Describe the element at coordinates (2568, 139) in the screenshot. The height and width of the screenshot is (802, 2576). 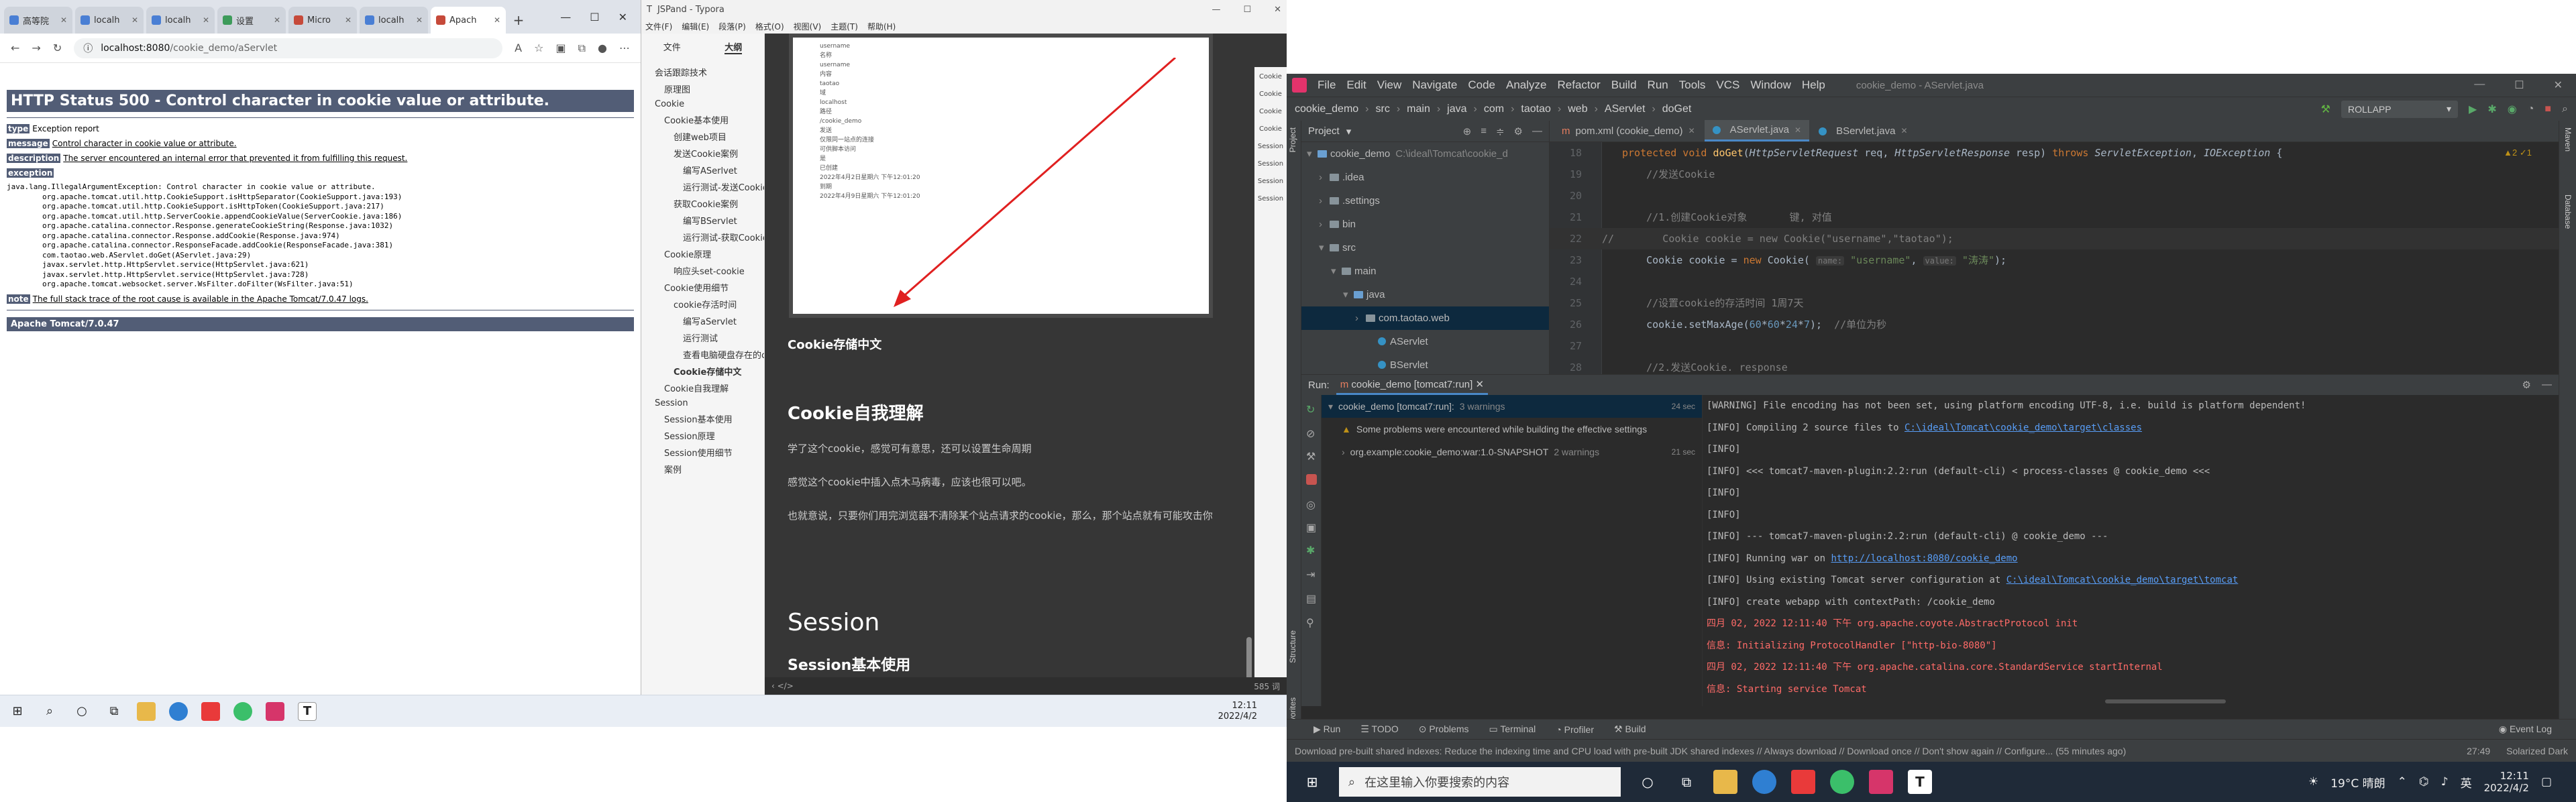
I see `maven-tool-tab: Maven` at that location.